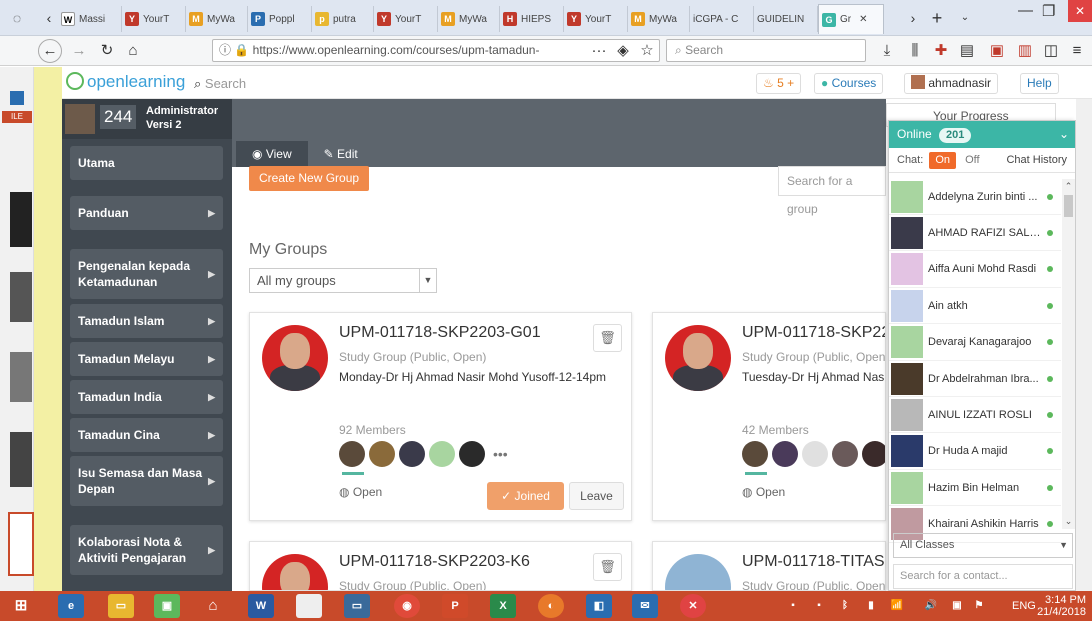 The width and height of the screenshot is (1092, 621). What do you see at coordinates (1068, 206) in the screenshot?
I see `scroll-thumb` at bounding box center [1068, 206].